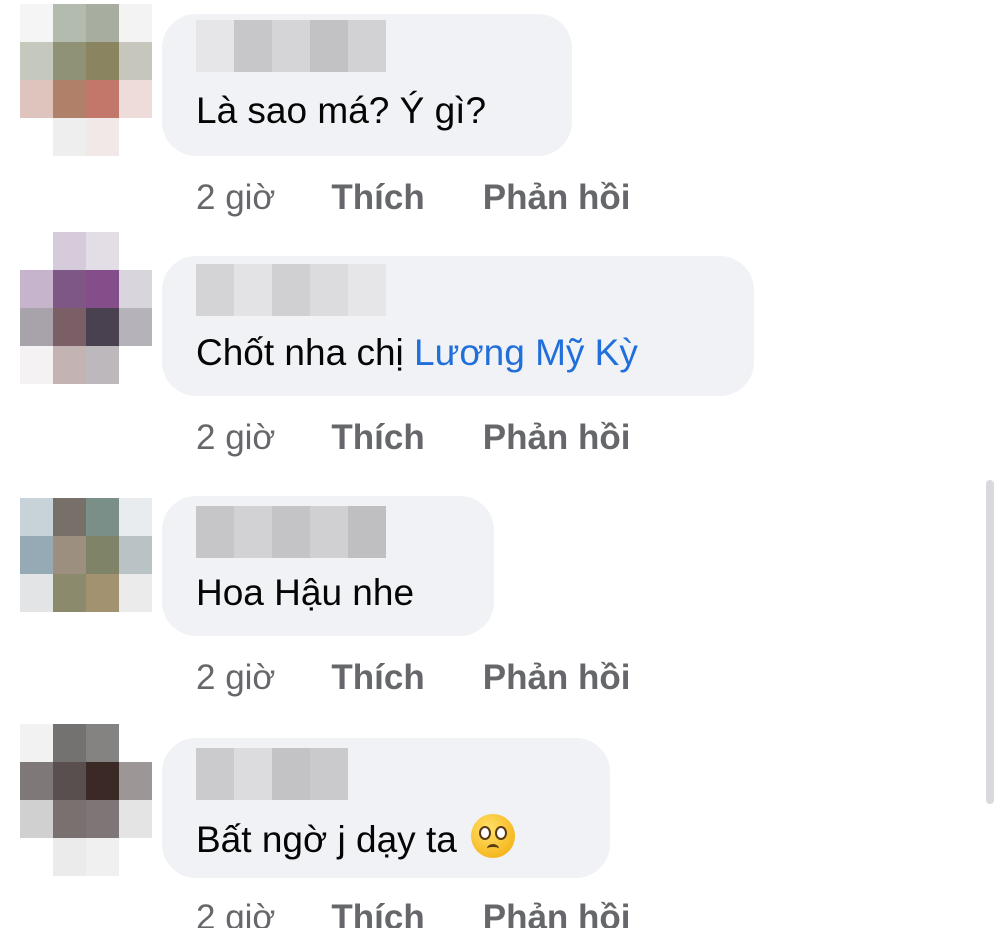  Describe the element at coordinates (328, 566) in the screenshot. I see `comment-bubble: Hoa Hậu nhe` at that location.